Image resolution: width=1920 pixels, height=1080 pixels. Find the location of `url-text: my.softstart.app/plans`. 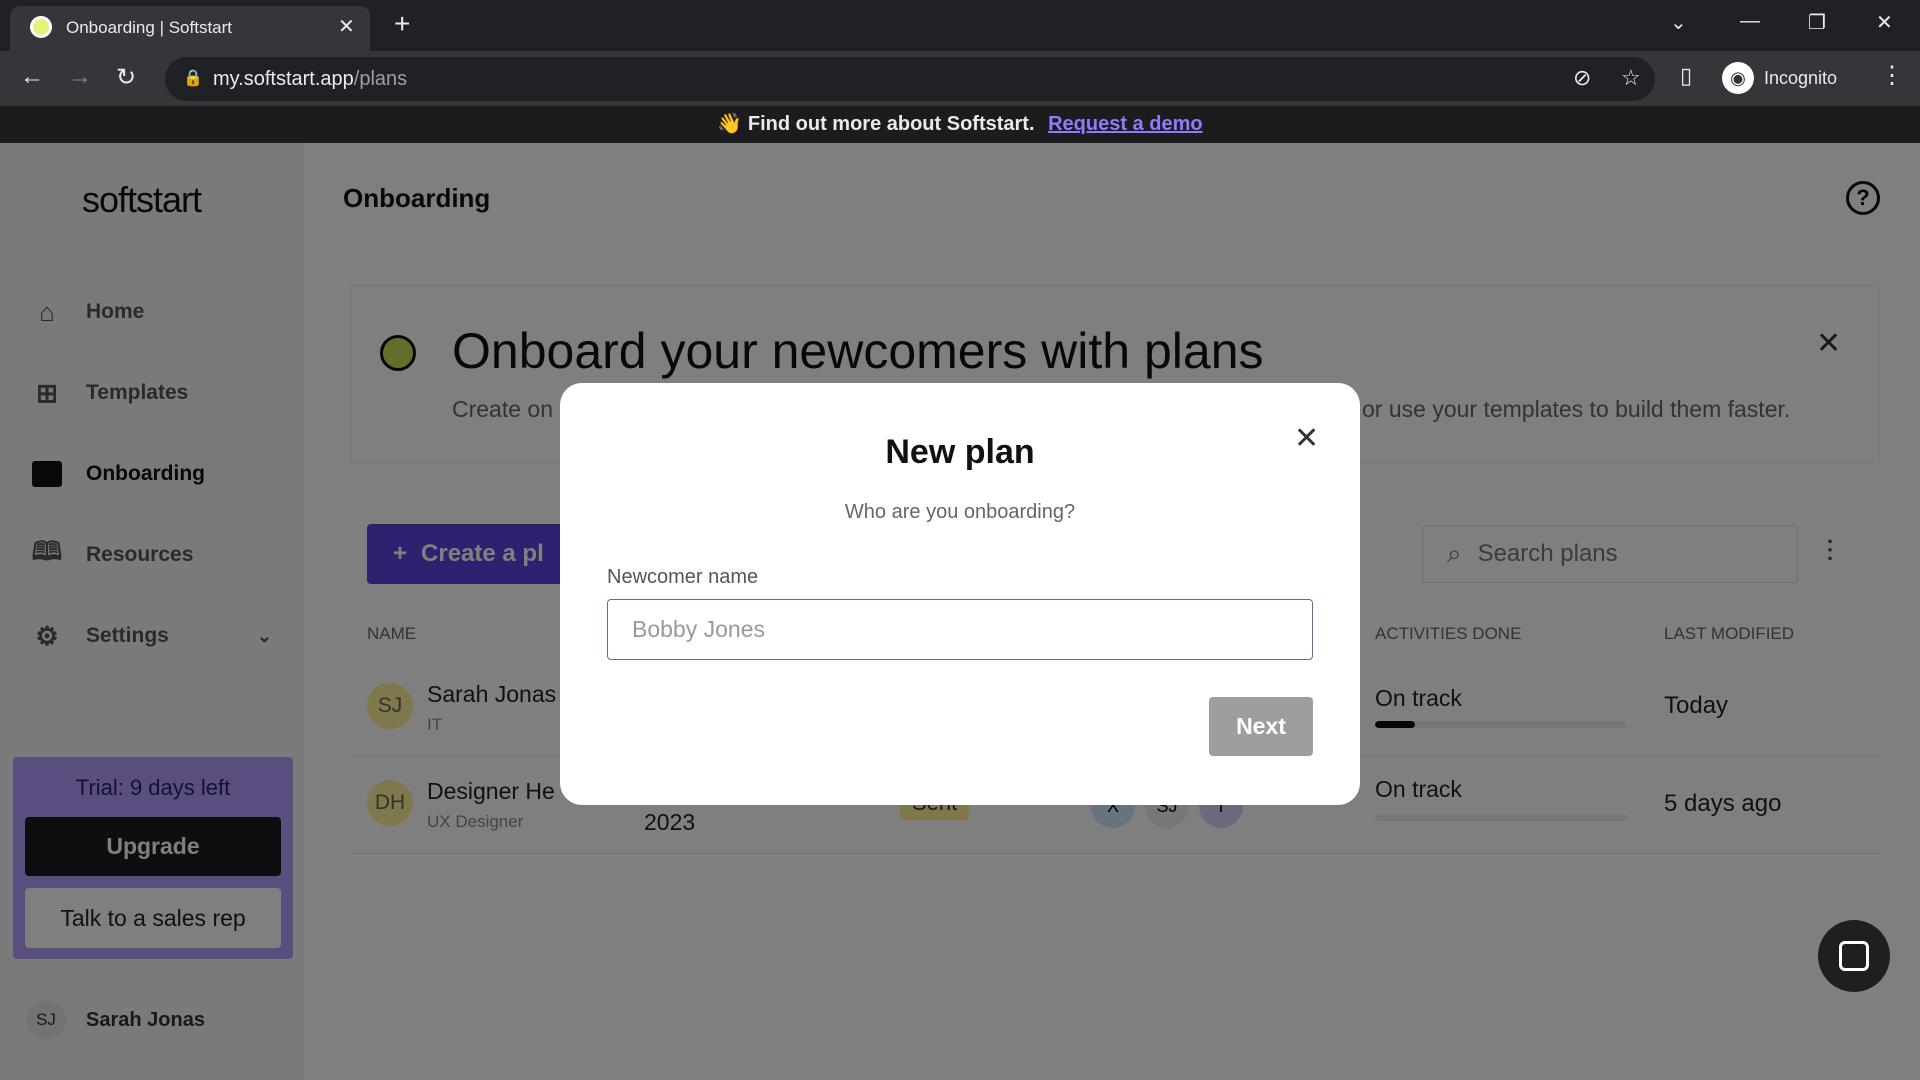

url-text: my.softstart.app/plans is located at coordinates (310, 79).